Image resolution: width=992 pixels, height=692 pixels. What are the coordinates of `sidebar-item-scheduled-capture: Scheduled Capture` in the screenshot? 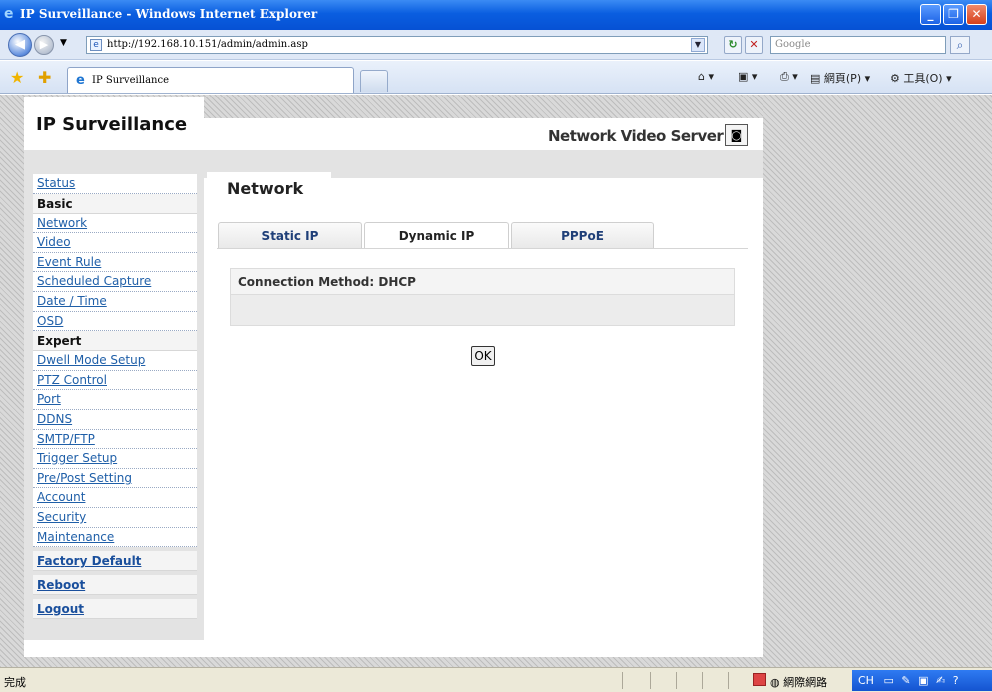 It's located at (115, 282).